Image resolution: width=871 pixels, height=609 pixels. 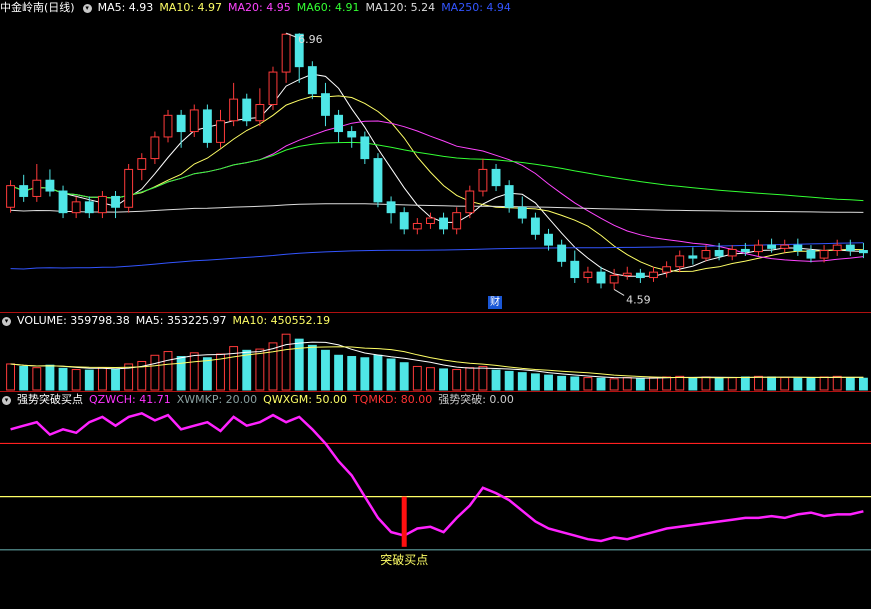 I want to click on buy-signal-bar, so click(x=404, y=521).